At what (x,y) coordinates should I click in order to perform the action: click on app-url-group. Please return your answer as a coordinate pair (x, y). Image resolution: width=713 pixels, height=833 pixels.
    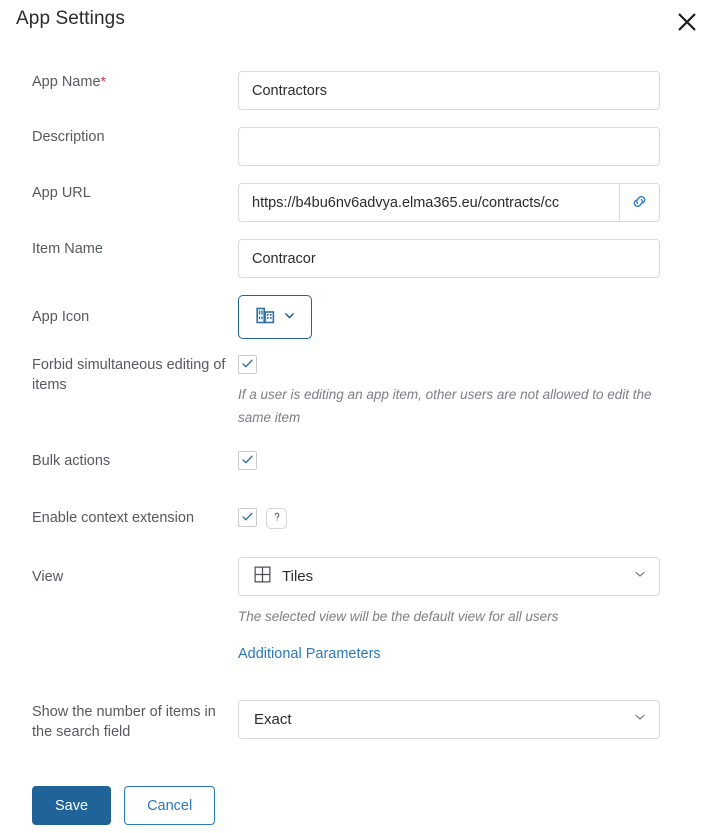
    Looking at the image, I should click on (449, 202).